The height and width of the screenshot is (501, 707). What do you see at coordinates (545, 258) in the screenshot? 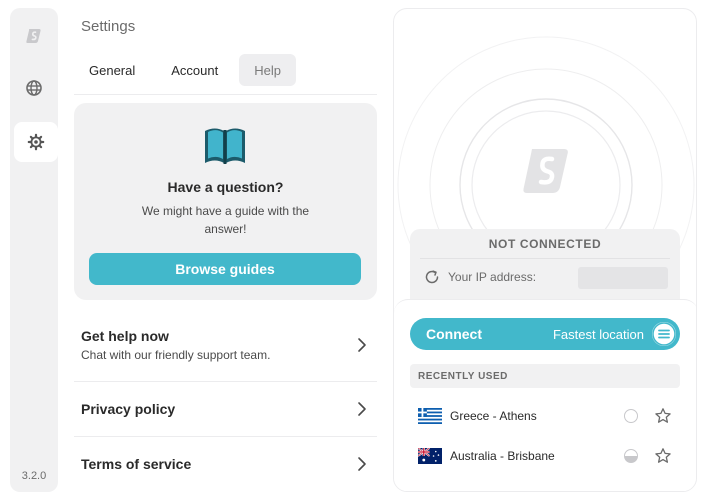
I see `status-divider` at bounding box center [545, 258].